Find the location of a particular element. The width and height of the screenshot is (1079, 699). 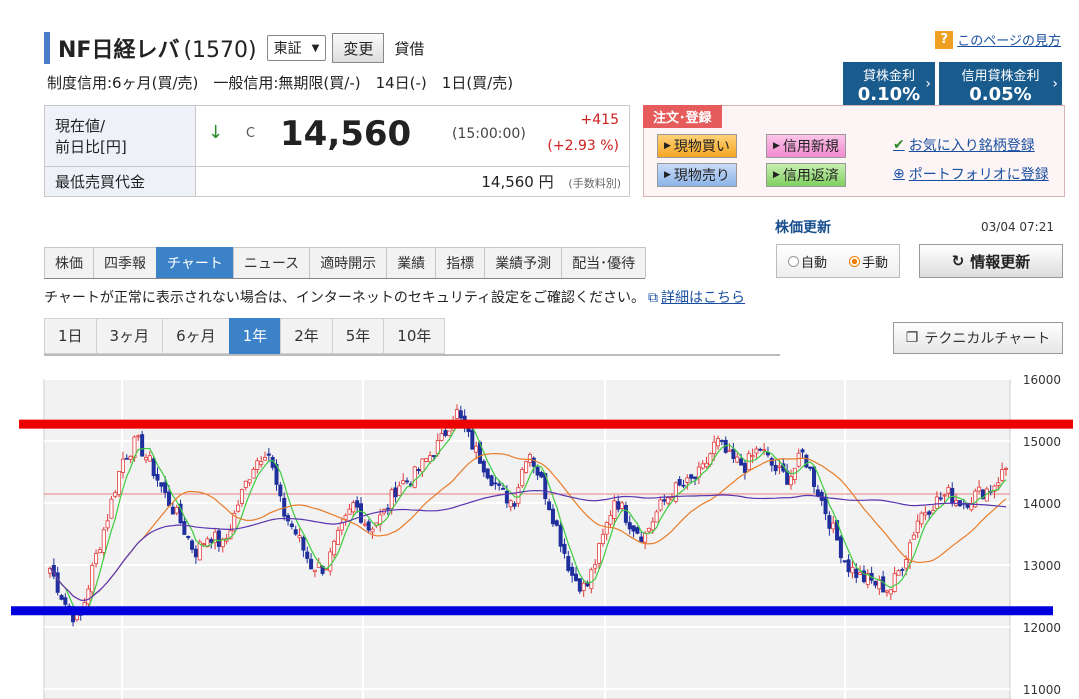

market-select: 東証 ▼ is located at coordinates (296, 48).